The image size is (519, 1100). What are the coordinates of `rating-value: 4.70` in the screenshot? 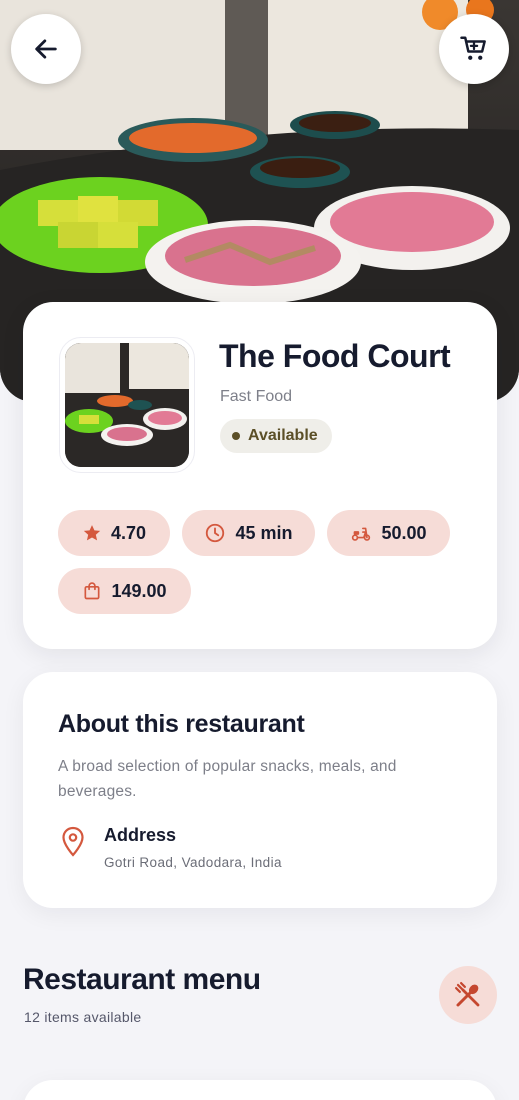 It's located at (128, 532).